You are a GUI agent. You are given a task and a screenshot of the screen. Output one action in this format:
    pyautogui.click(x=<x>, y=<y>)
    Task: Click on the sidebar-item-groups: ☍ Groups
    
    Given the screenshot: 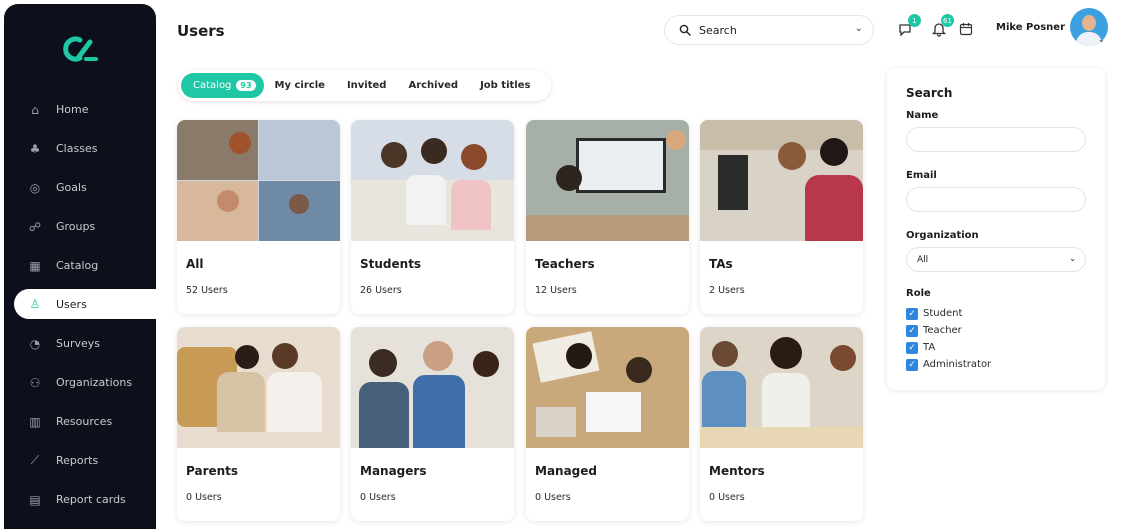 What is the action you would take?
    pyautogui.click(x=80, y=226)
    